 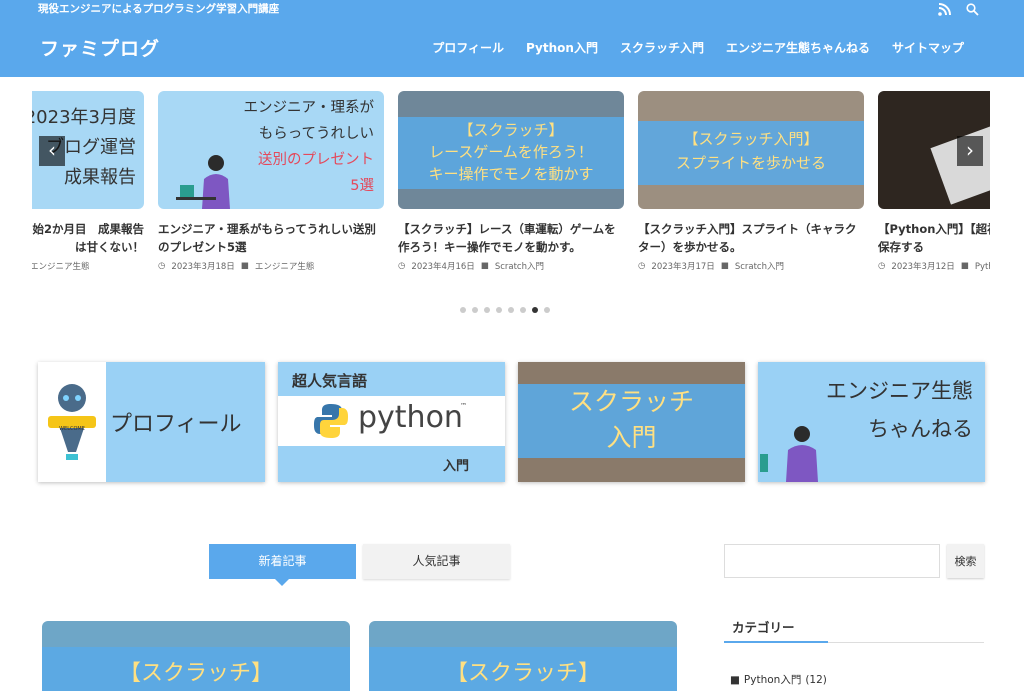 I want to click on slide-meta: ◷ 2023年3月18日 ■ エンジニア生態, so click(x=271, y=266).